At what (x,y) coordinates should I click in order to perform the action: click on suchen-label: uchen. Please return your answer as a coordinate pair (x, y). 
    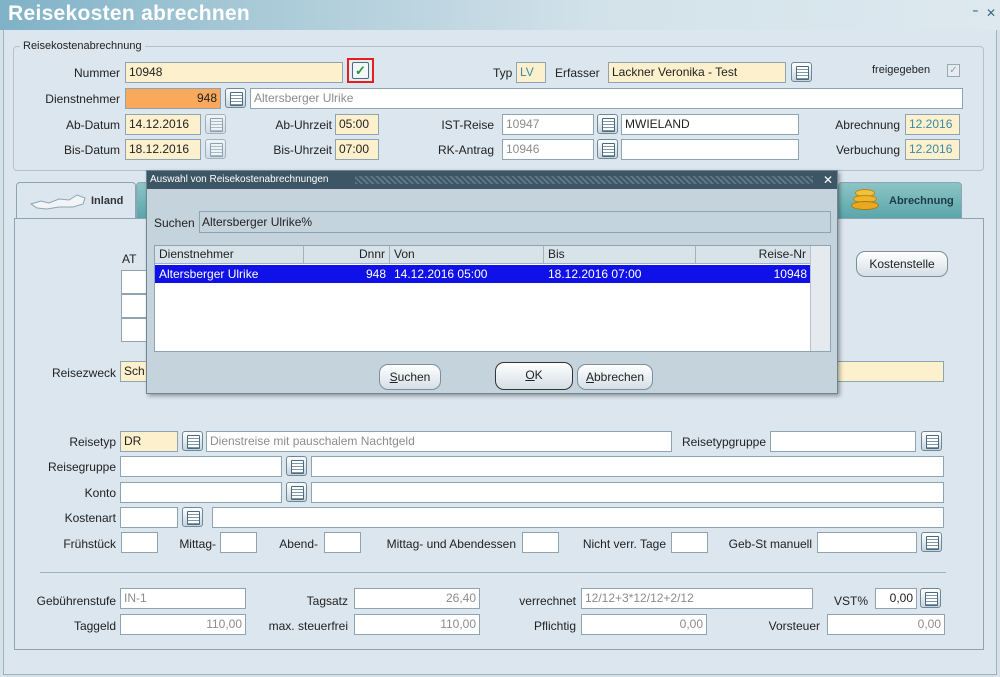
    Looking at the image, I should click on (414, 377).